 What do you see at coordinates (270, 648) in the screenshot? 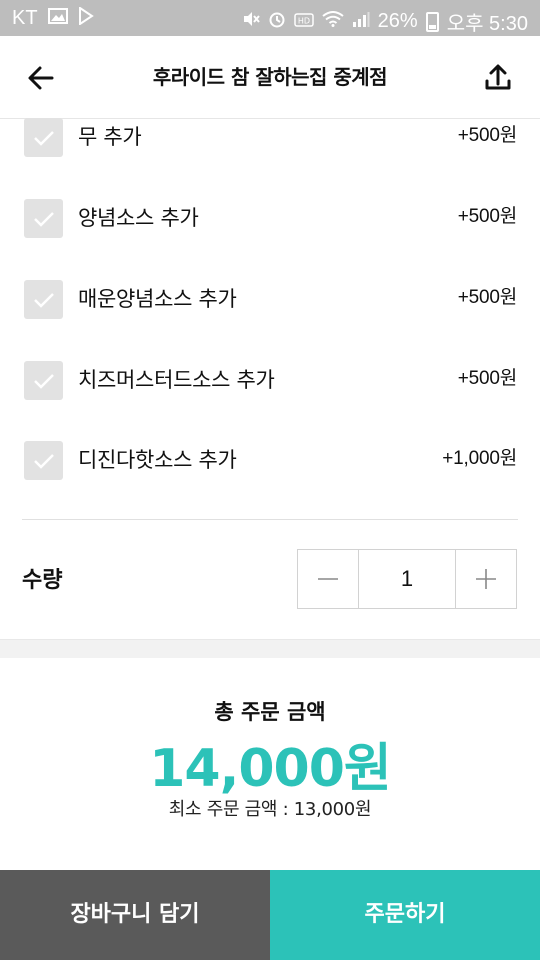
I see `section-separator` at bounding box center [270, 648].